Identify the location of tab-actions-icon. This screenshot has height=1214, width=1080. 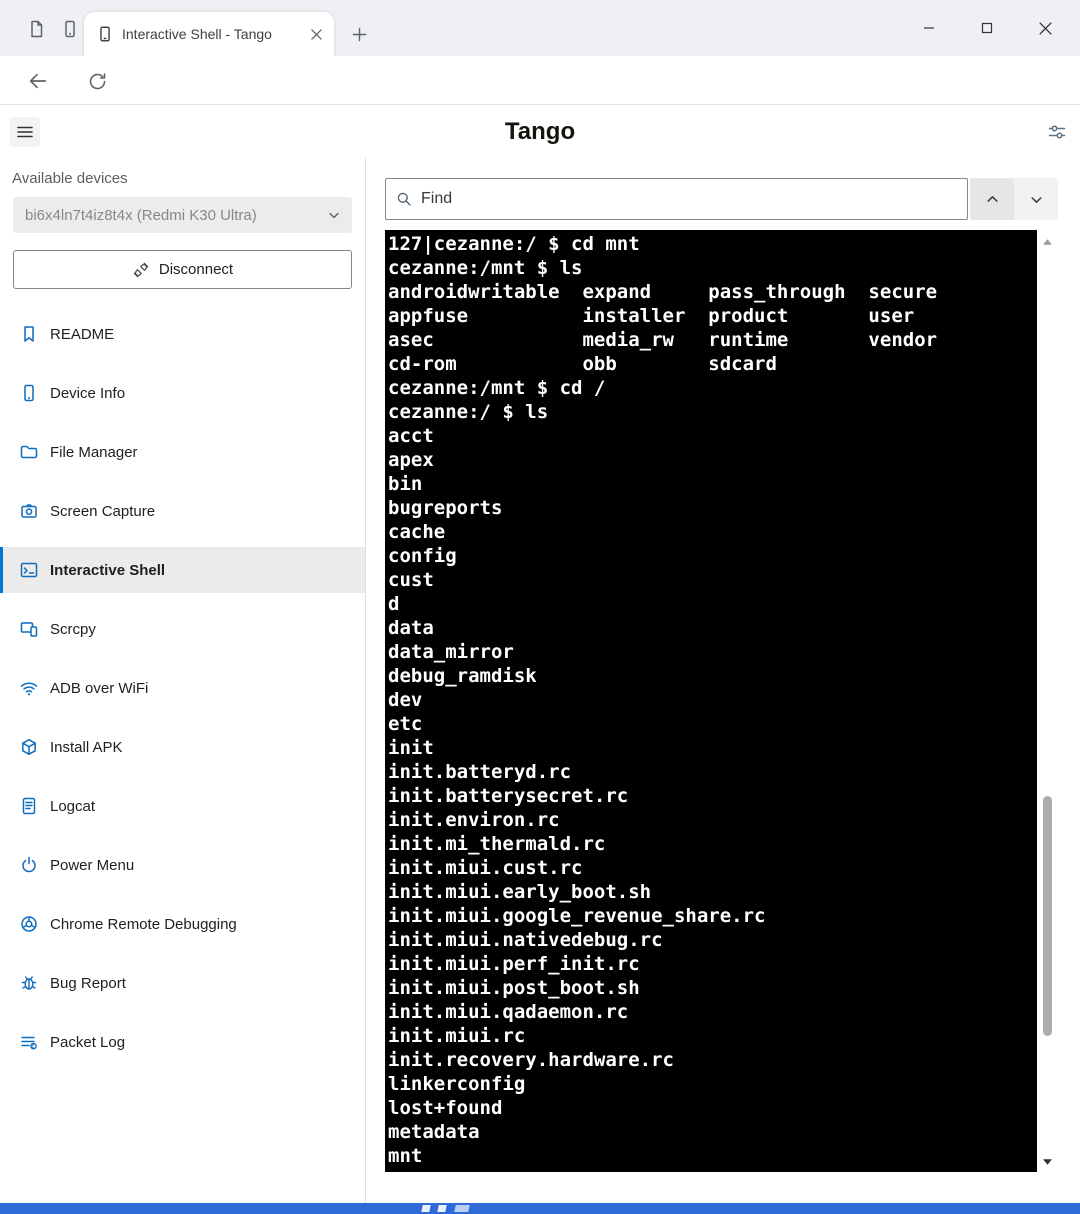
(36, 29).